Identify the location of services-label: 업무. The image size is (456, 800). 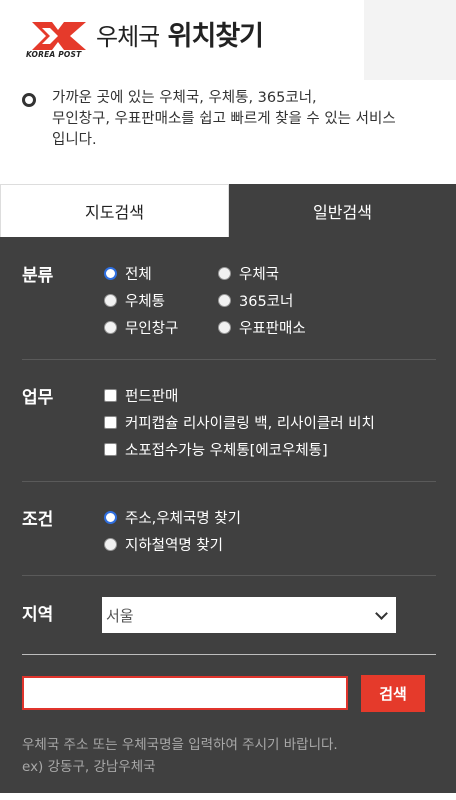
(38, 398).